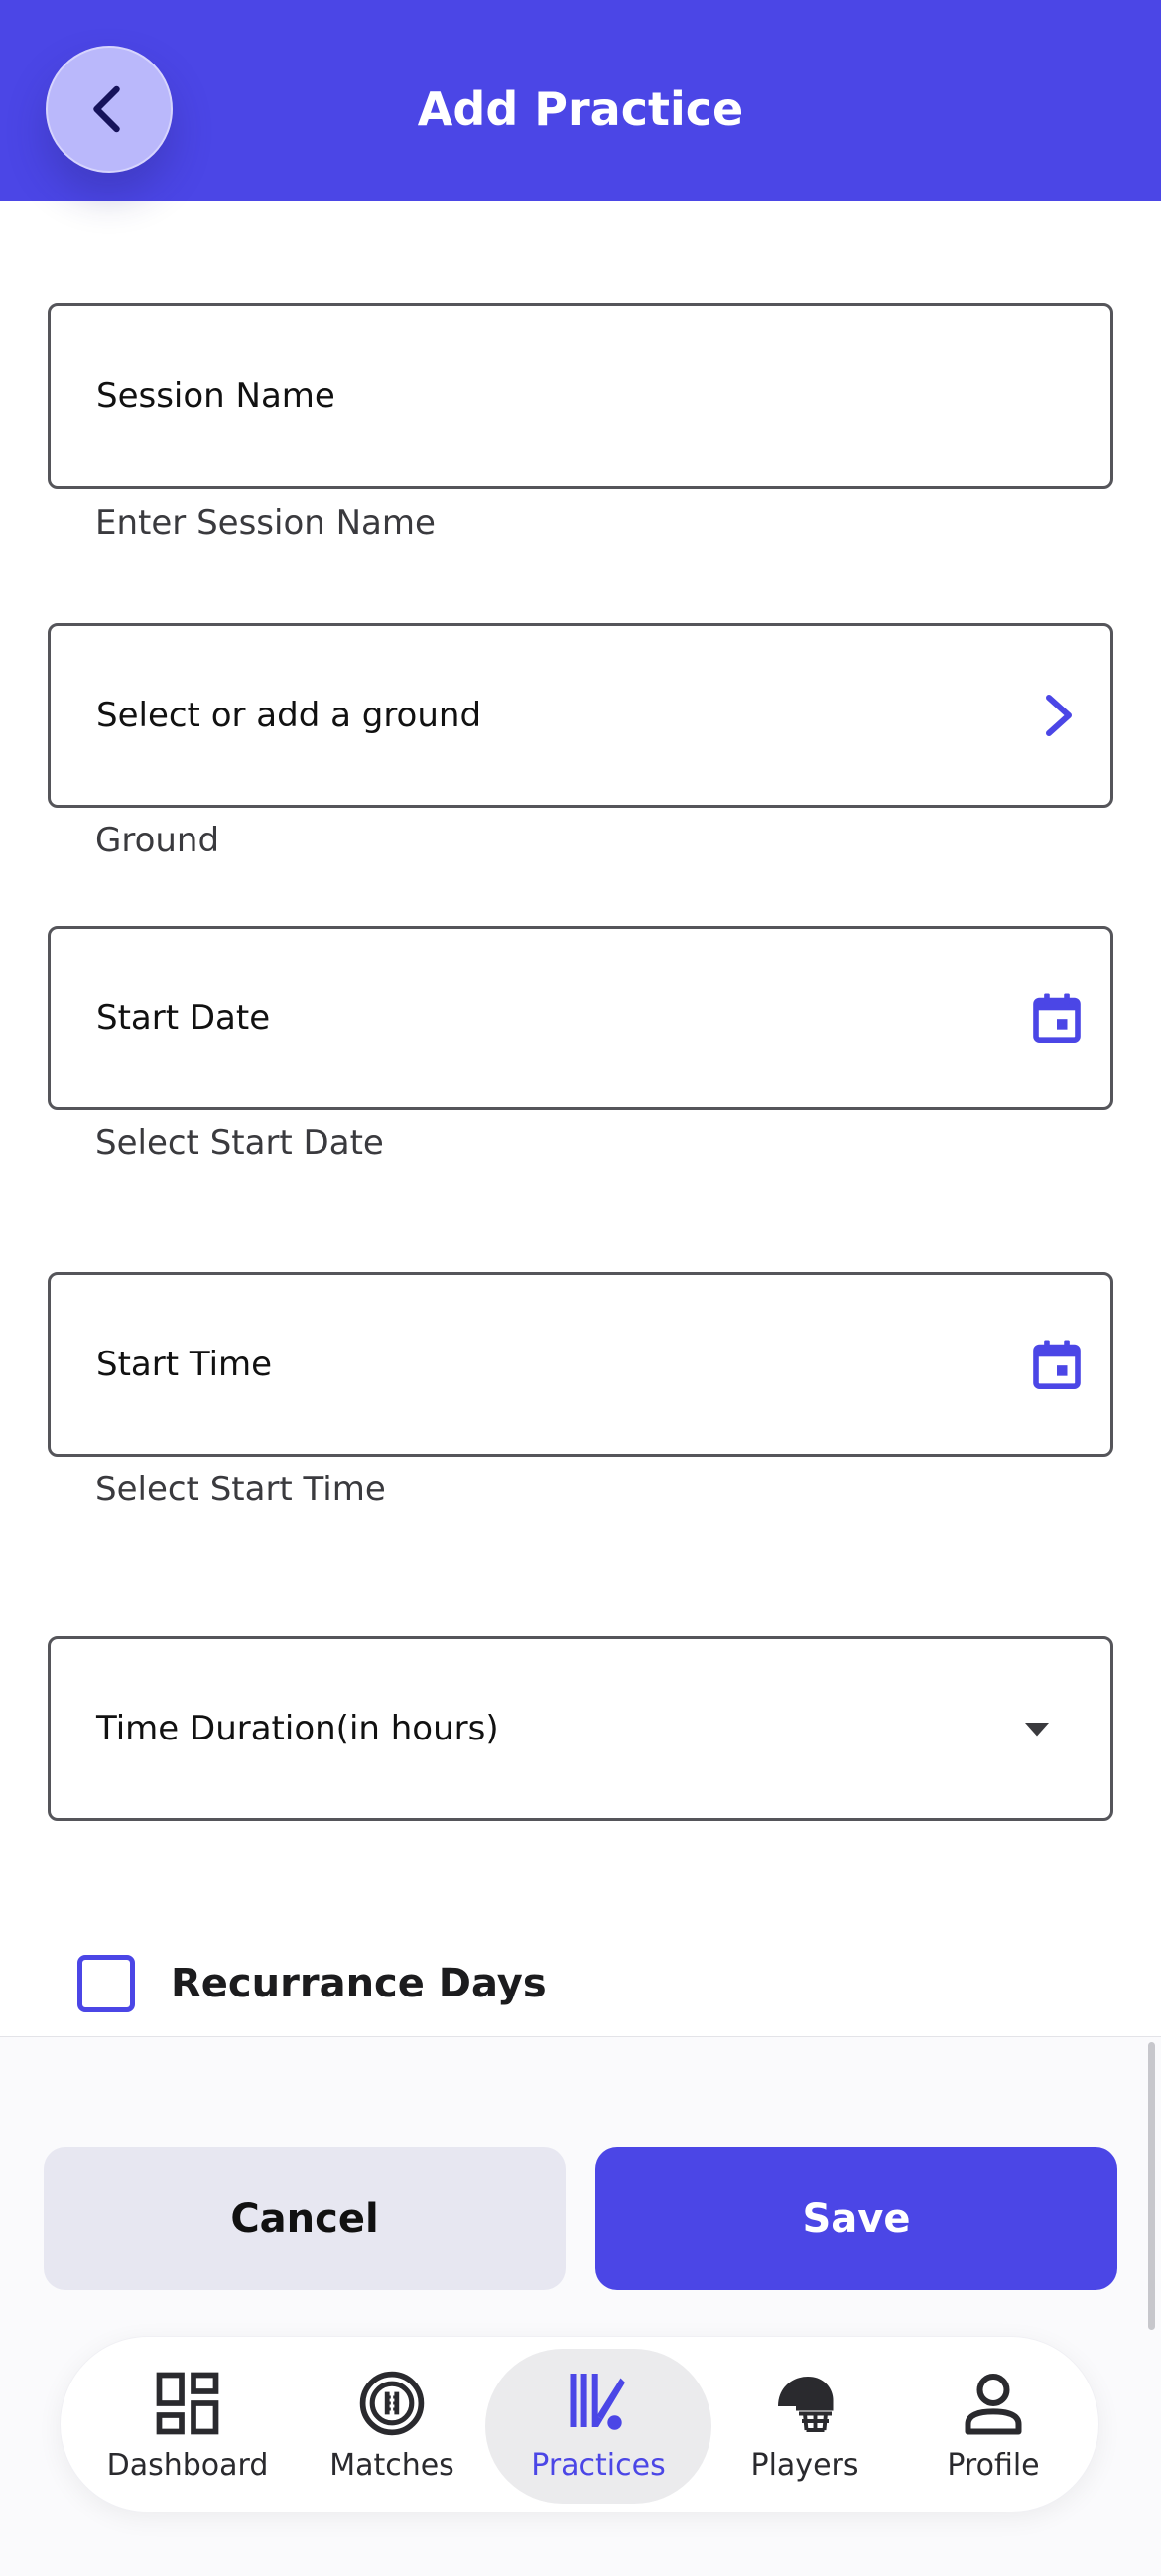 This screenshot has height=2576, width=1161. What do you see at coordinates (215, 396) in the screenshot?
I see `session-name-placeholder: Session Name` at bounding box center [215, 396].